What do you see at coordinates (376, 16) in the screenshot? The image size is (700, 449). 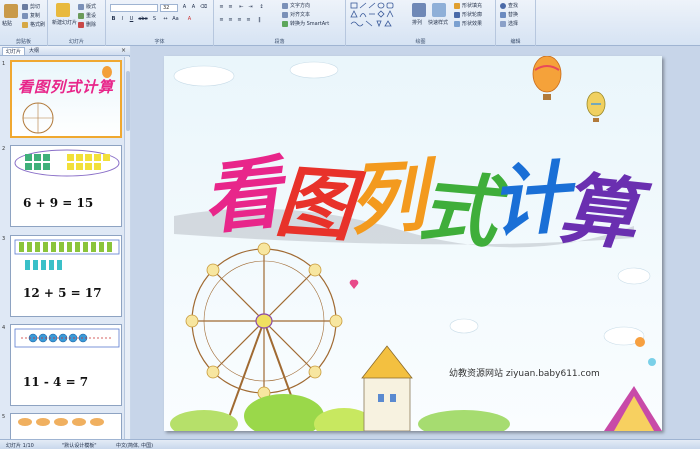 I see `shapes-gallery-icon` at bounding box center [376, 16].